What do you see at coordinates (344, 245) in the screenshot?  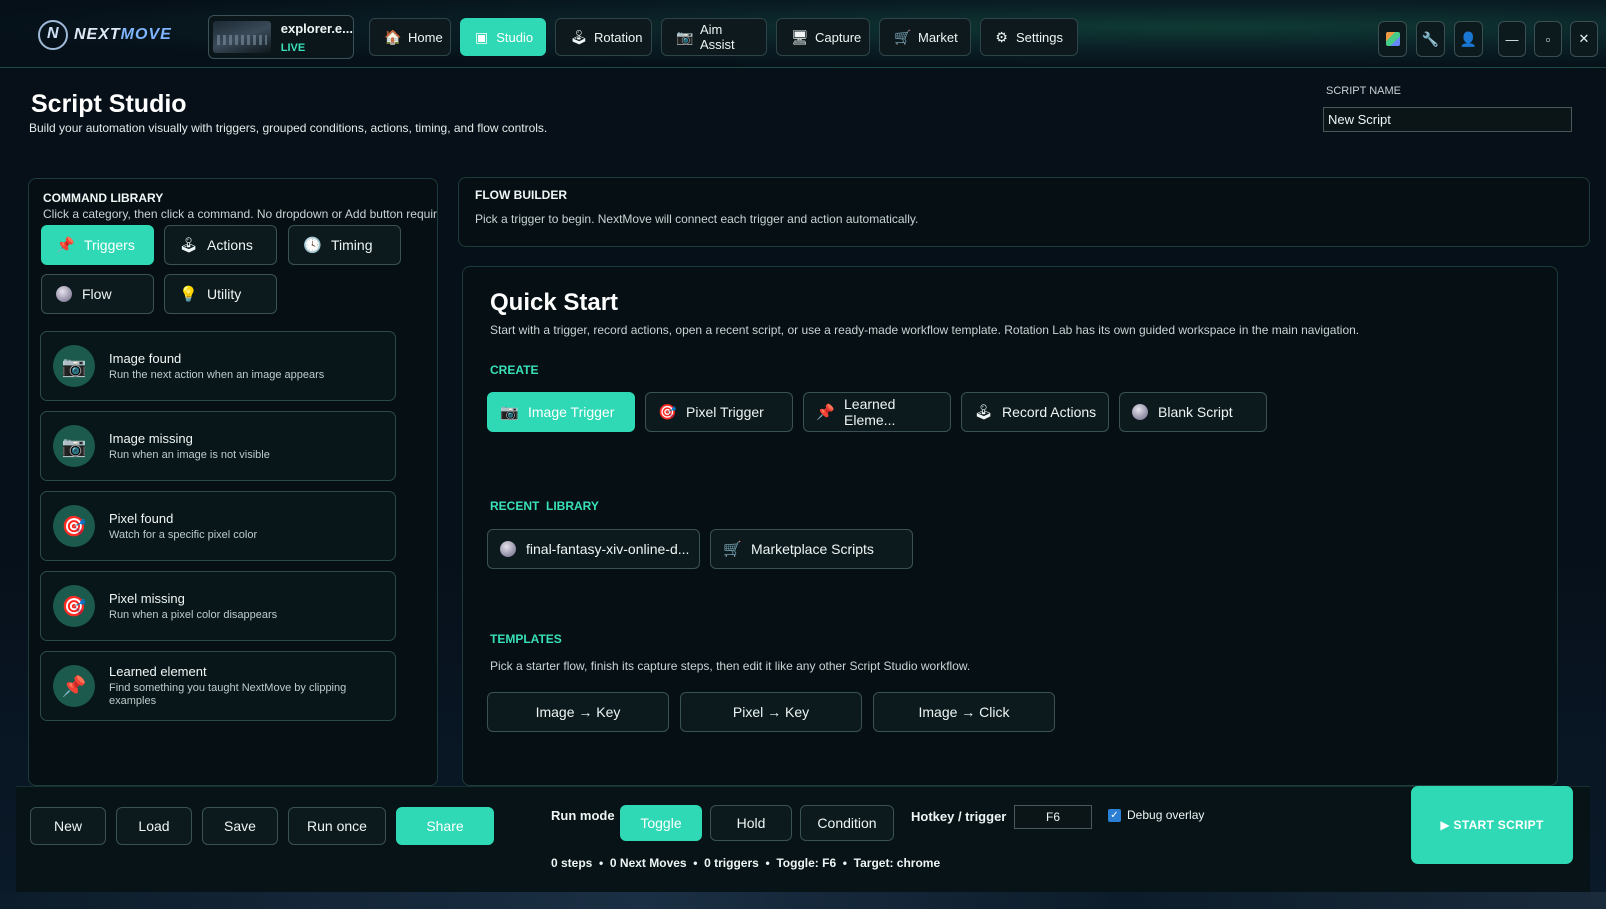 I see `category-timing: 🕓 Timing` at bounding box center [344, 245].